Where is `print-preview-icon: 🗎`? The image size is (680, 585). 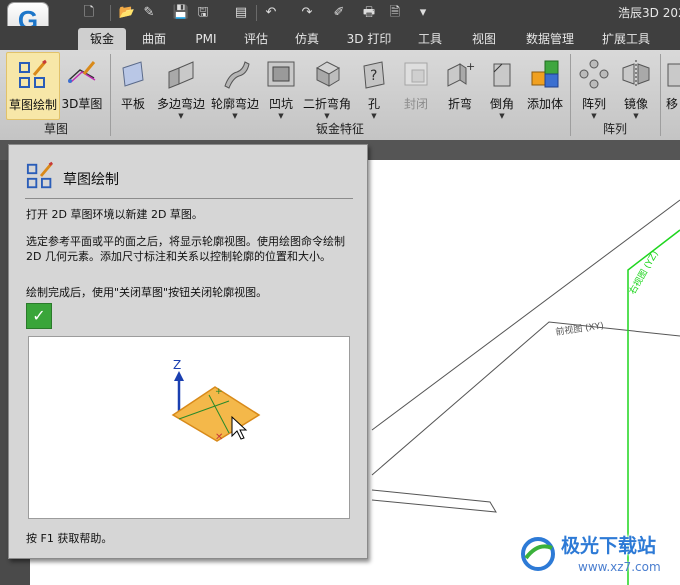 print-preview-icon: 🗎 is located at coordinates (395, 13).